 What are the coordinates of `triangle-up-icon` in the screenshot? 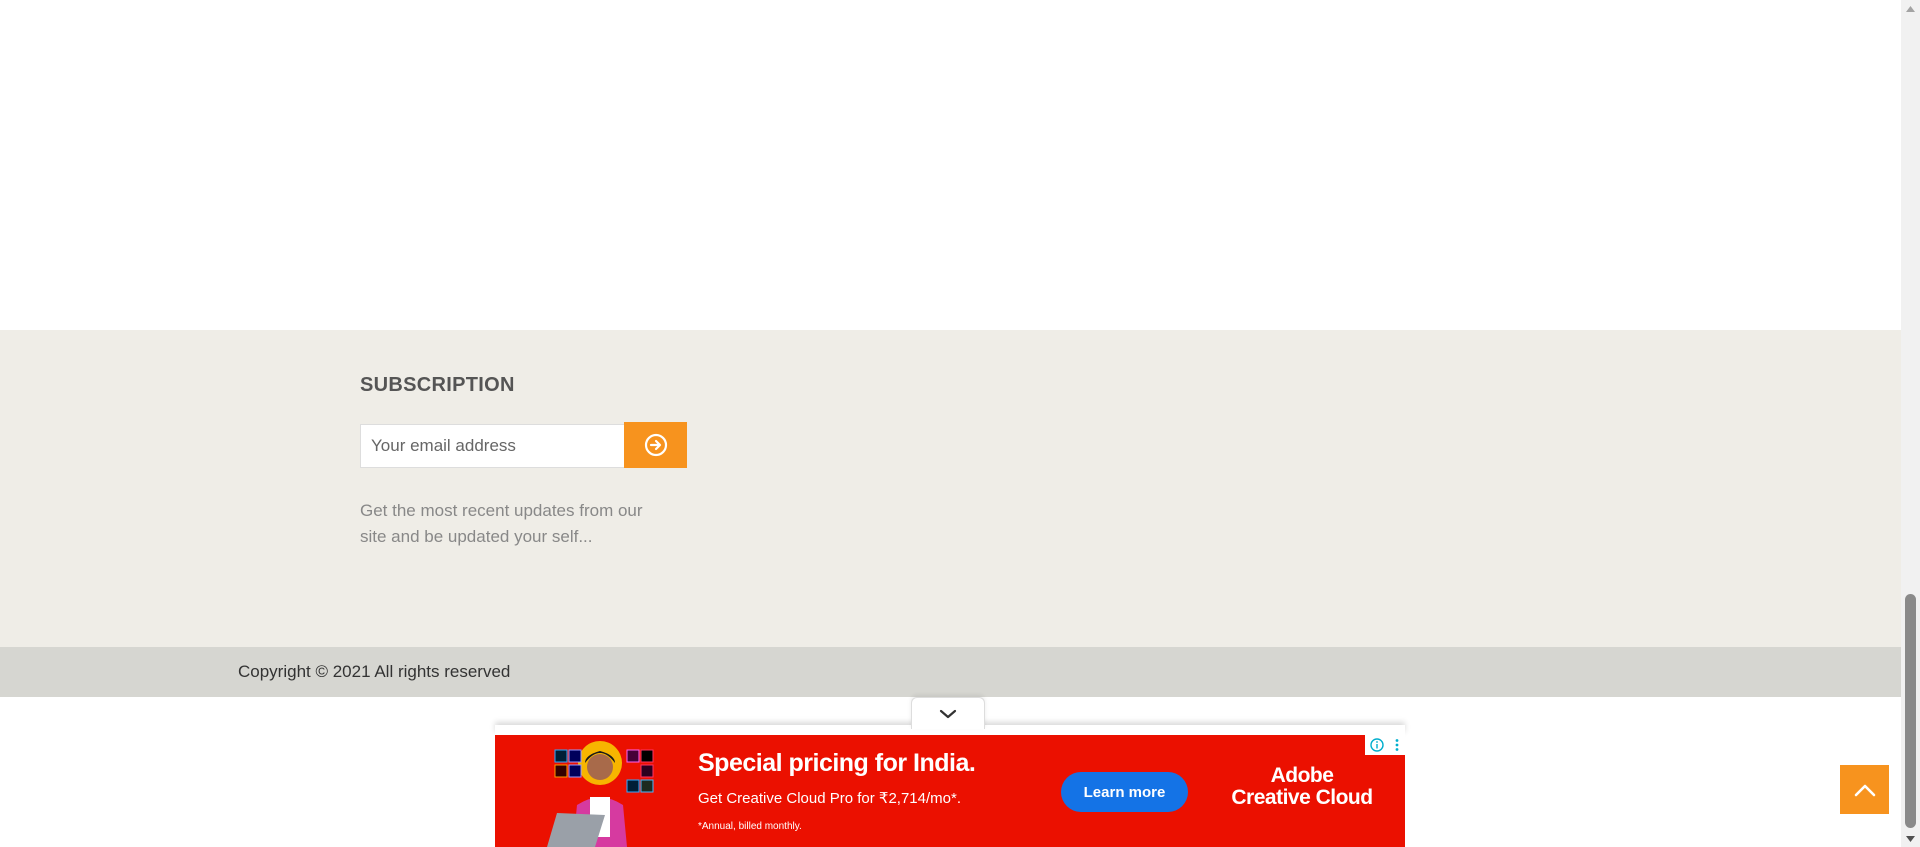 It's located at (1910, 8).